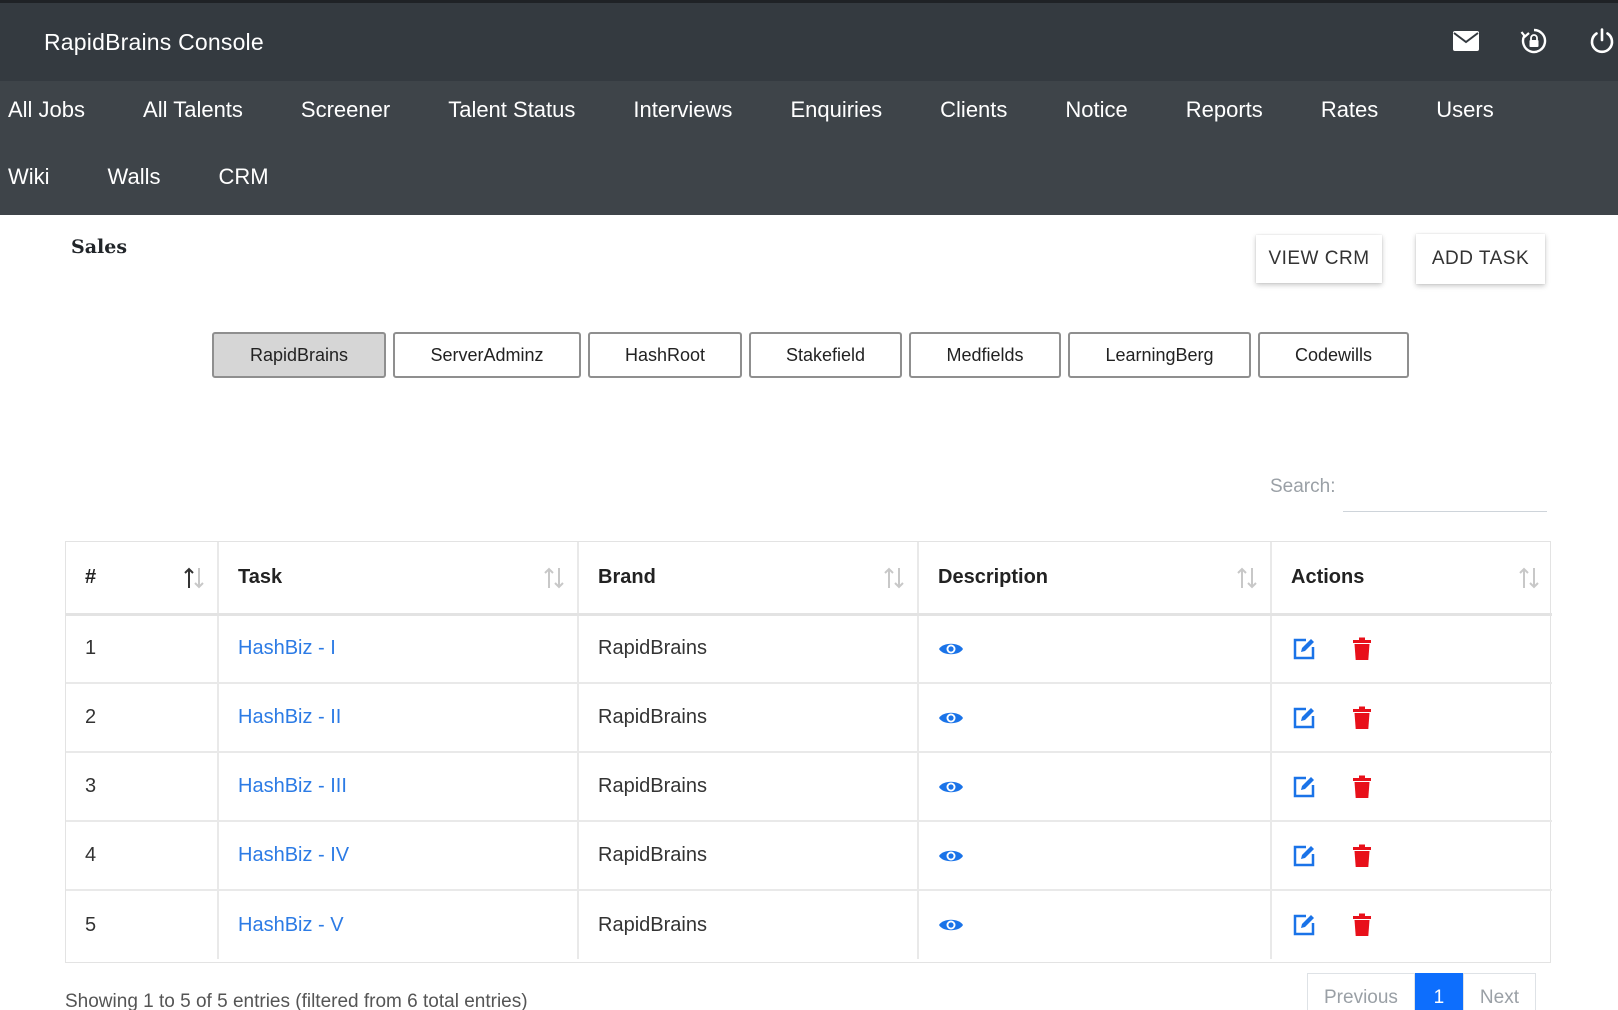 The height and width of the screenshot is (1010, 1618). I want to click on nav-item-all-talents: All Talents, so click(203, 110).